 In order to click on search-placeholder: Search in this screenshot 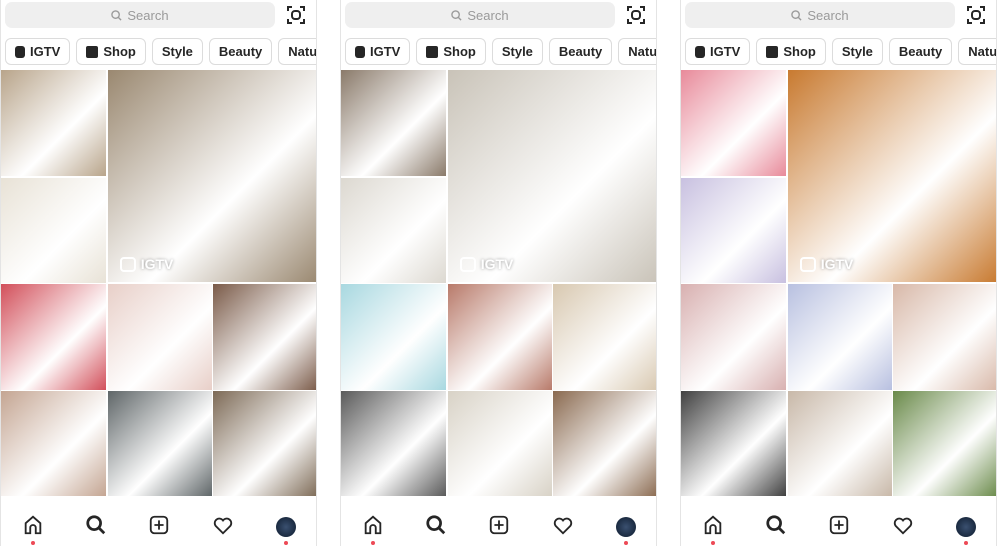, I will do `click(148, 15)`.